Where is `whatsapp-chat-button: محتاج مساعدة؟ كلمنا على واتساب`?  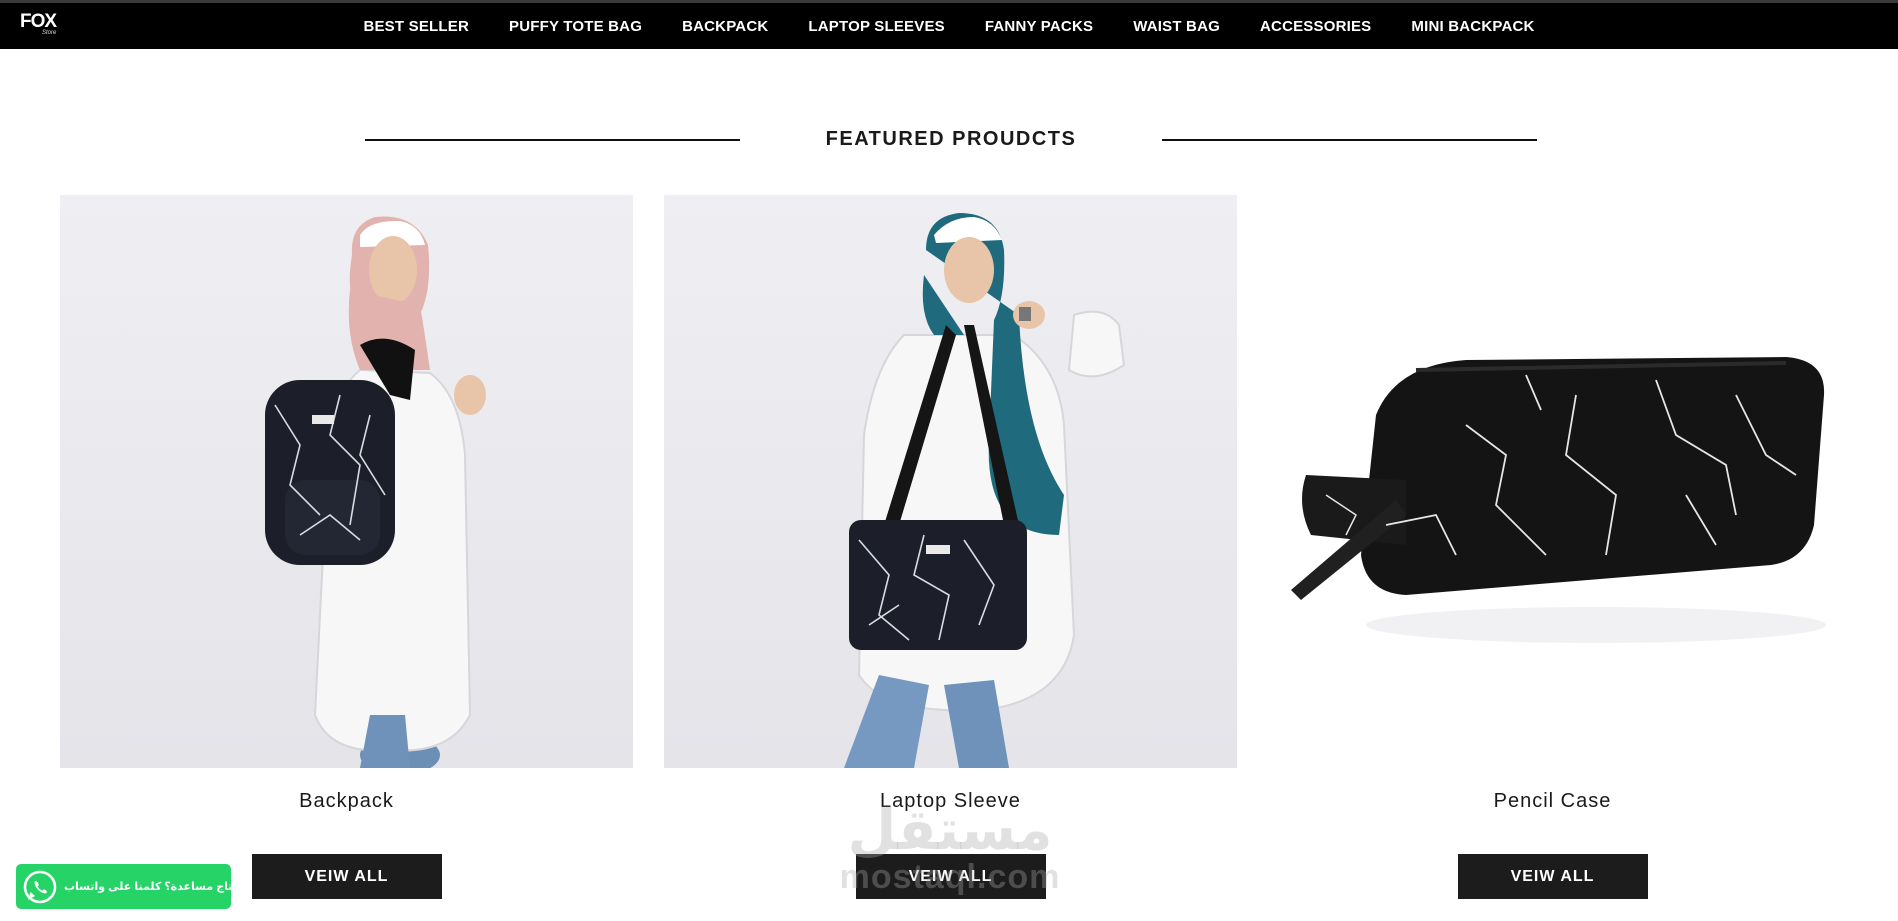 whatsapp-chat-button: محتاج مساعدة؟ كلمنا على واتساب is located at coordinates (132, 886).